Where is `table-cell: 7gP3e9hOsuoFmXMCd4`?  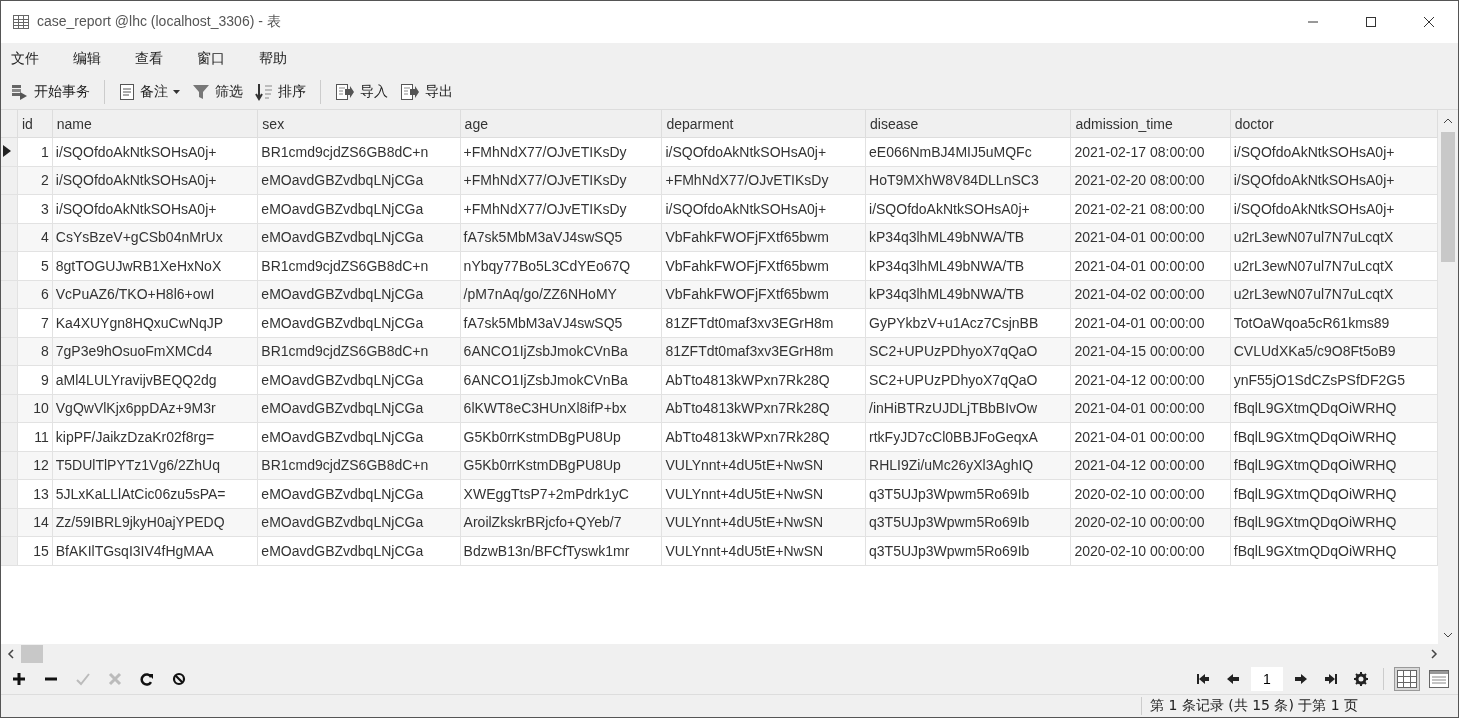
table-cell: 7gP3e9hOsuoFmXMCd4 is located at coordinates (155, 351).